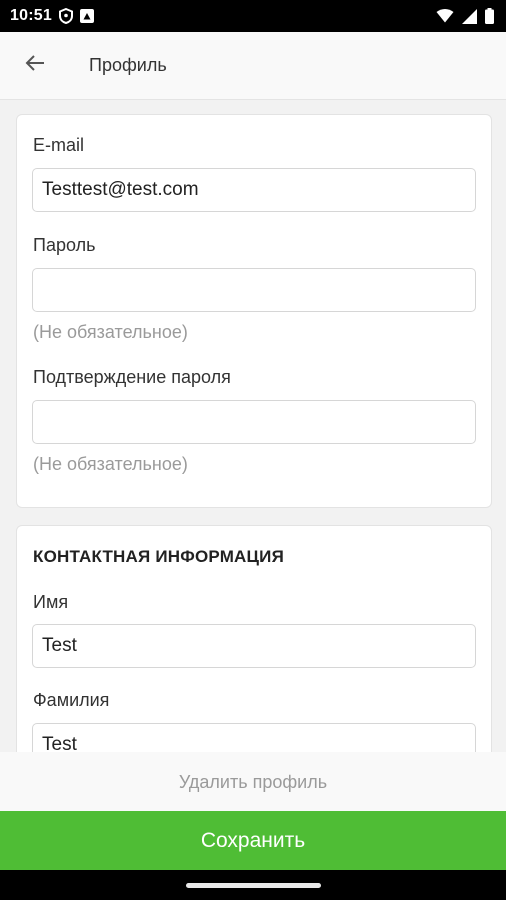 This screenshot has height=900, width=506. I want to click on bottom-actions: Удалить профиль Сохранить, so click(253, 811).